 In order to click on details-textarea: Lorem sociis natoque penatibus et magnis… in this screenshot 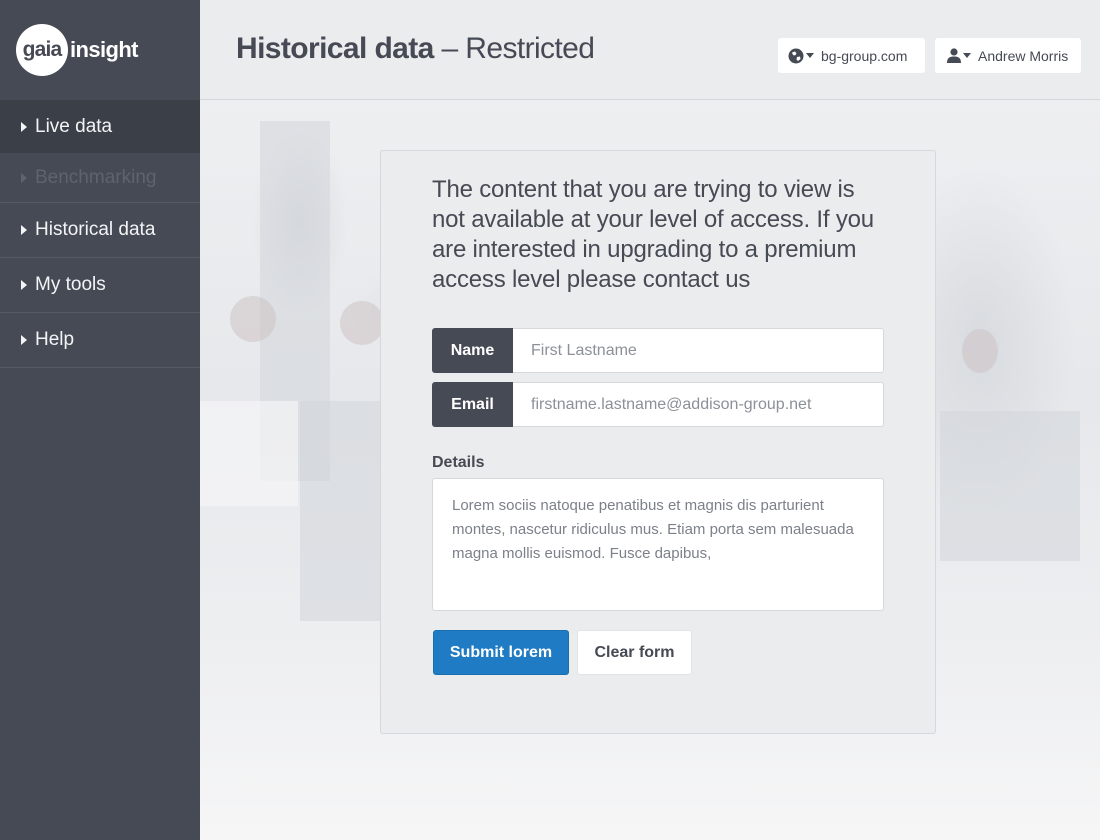, I will do `click(658, 544)`.